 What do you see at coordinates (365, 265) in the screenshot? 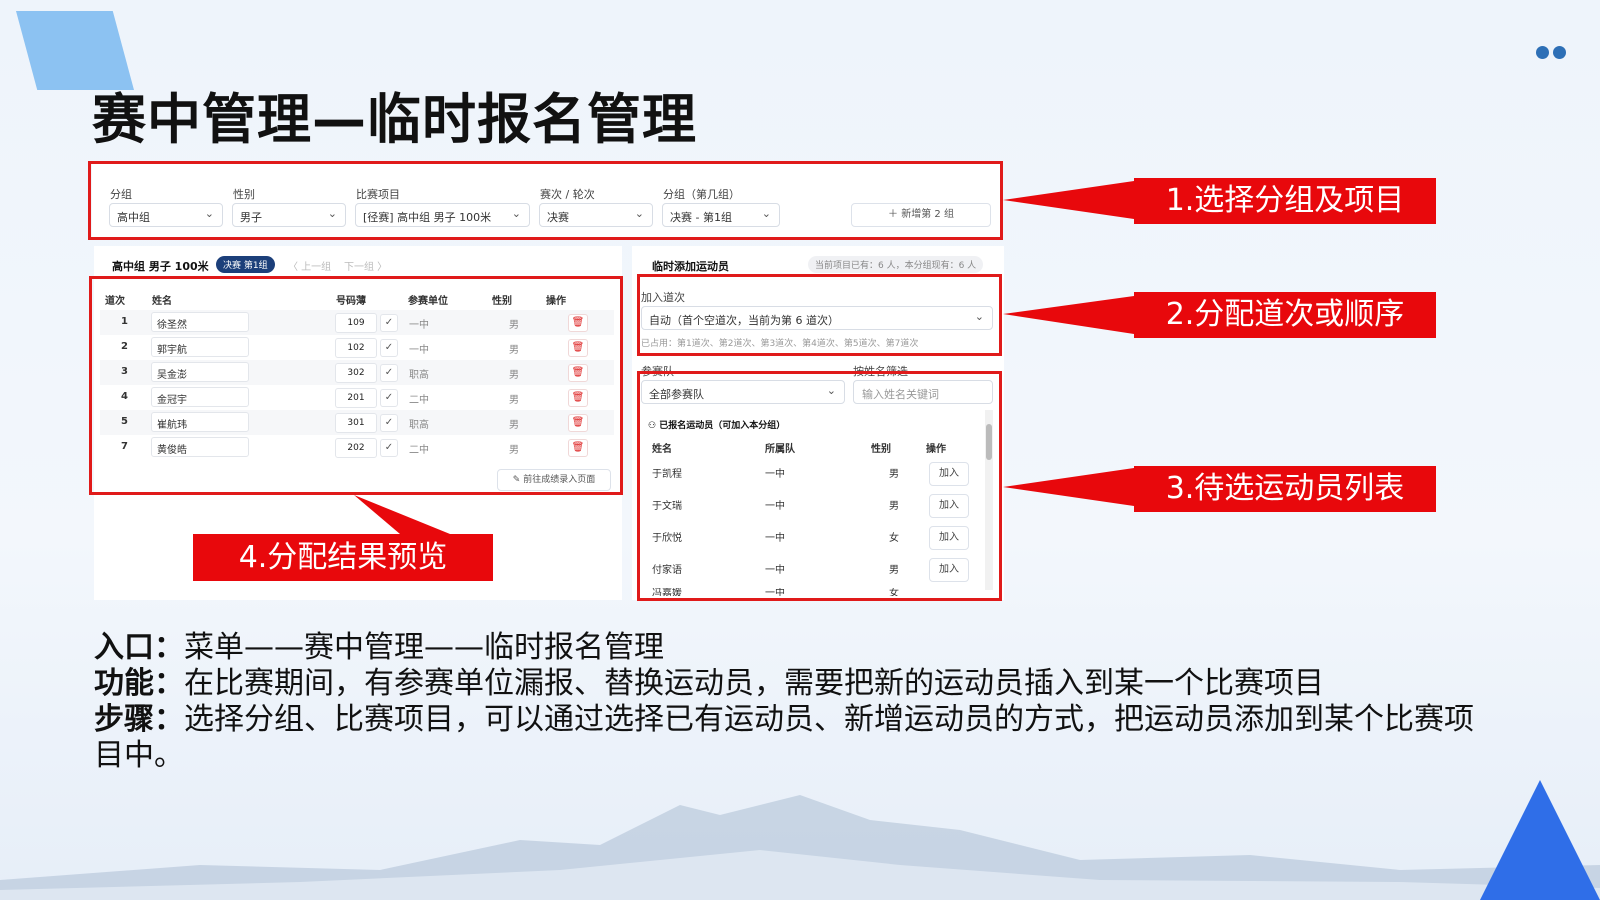
I see `next-group-link: 下一组 〉` at bounding box center [365, 265].